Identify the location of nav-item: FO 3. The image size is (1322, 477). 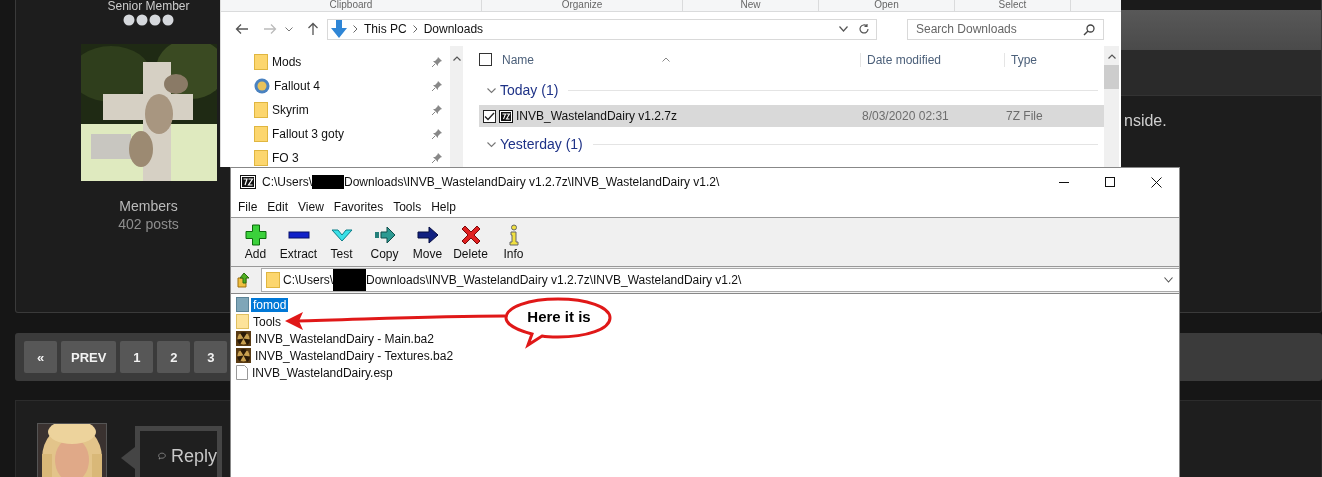
(350, 158).